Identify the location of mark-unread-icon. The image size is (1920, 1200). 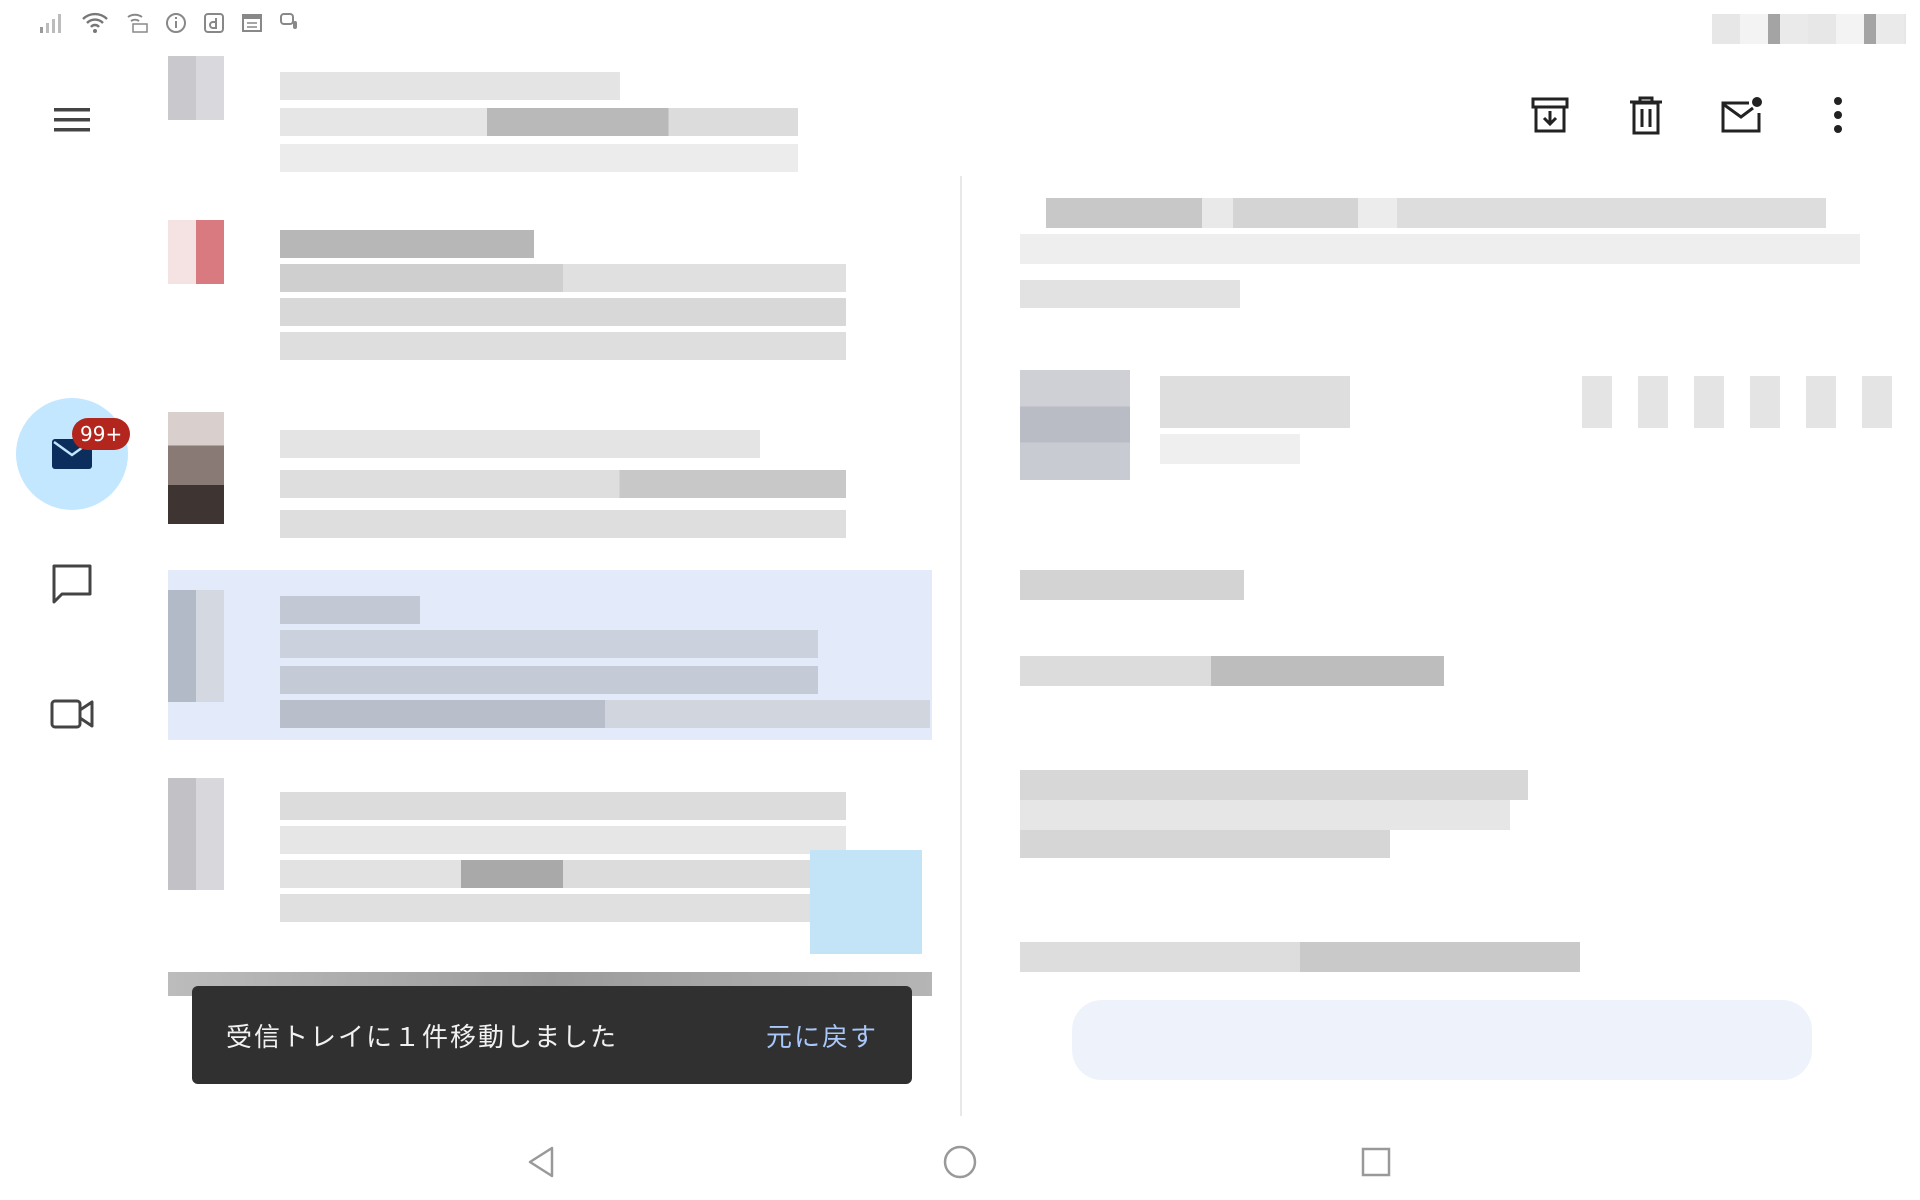
(1741, 115).